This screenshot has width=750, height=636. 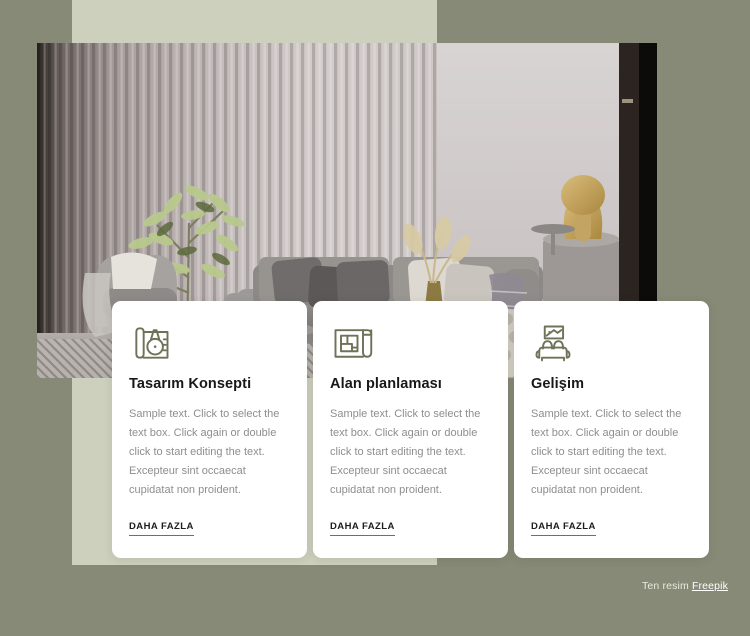 What do you see at coordinates (352, 343) in the screenshot?
I see `floor-plan-icon` at bounding box center [352, 343].